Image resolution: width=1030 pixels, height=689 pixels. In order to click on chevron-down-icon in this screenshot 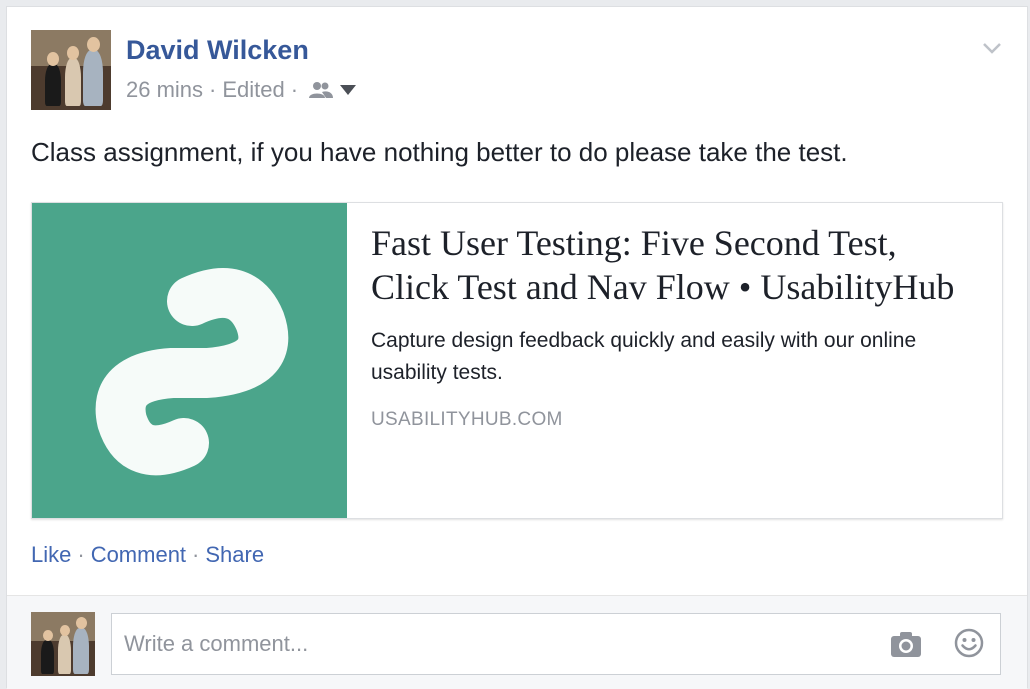, I will do `click(992, 48)`.